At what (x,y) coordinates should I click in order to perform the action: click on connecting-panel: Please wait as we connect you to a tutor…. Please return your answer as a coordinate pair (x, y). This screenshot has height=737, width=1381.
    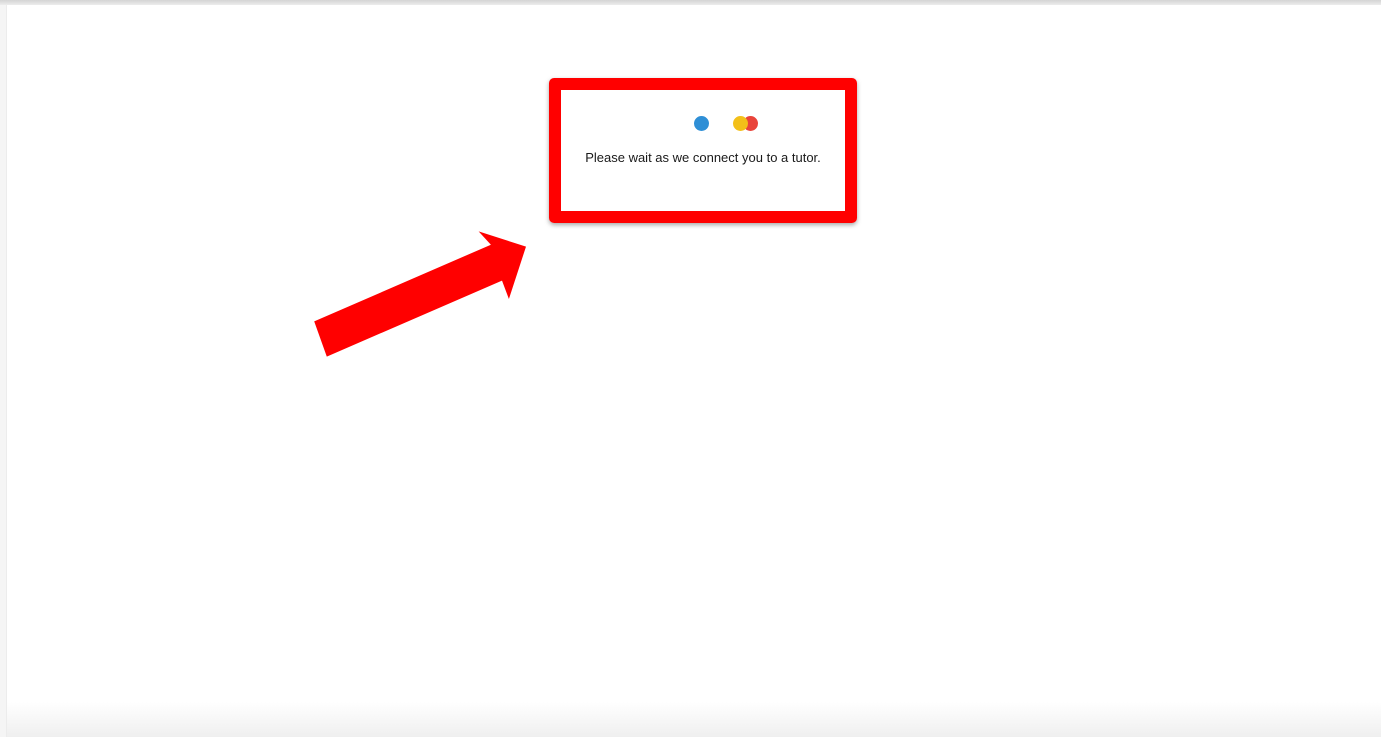
    Looking at the image, I should click on (703, 150).